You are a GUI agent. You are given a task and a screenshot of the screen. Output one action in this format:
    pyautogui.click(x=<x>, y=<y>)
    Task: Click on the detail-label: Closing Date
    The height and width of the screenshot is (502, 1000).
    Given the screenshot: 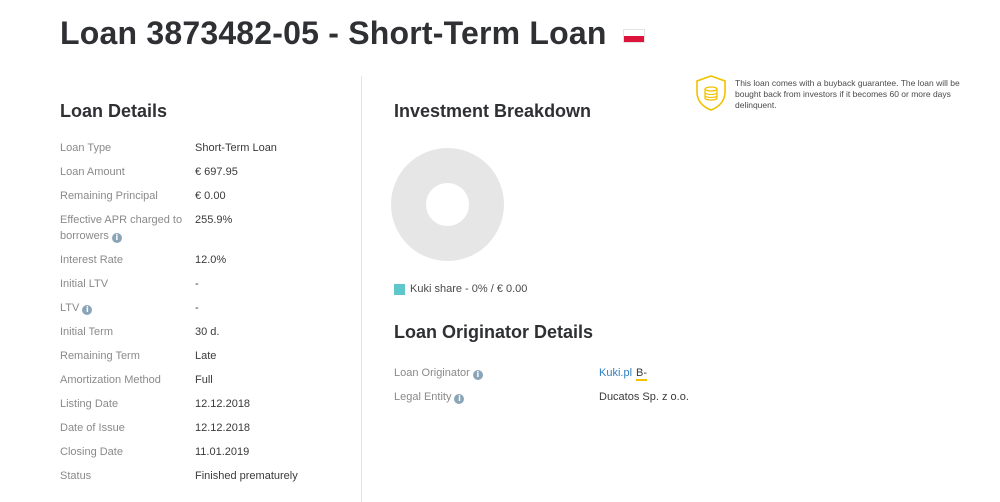 What is the action you would take?
    pyautogui.click(x=91, y=452)
    